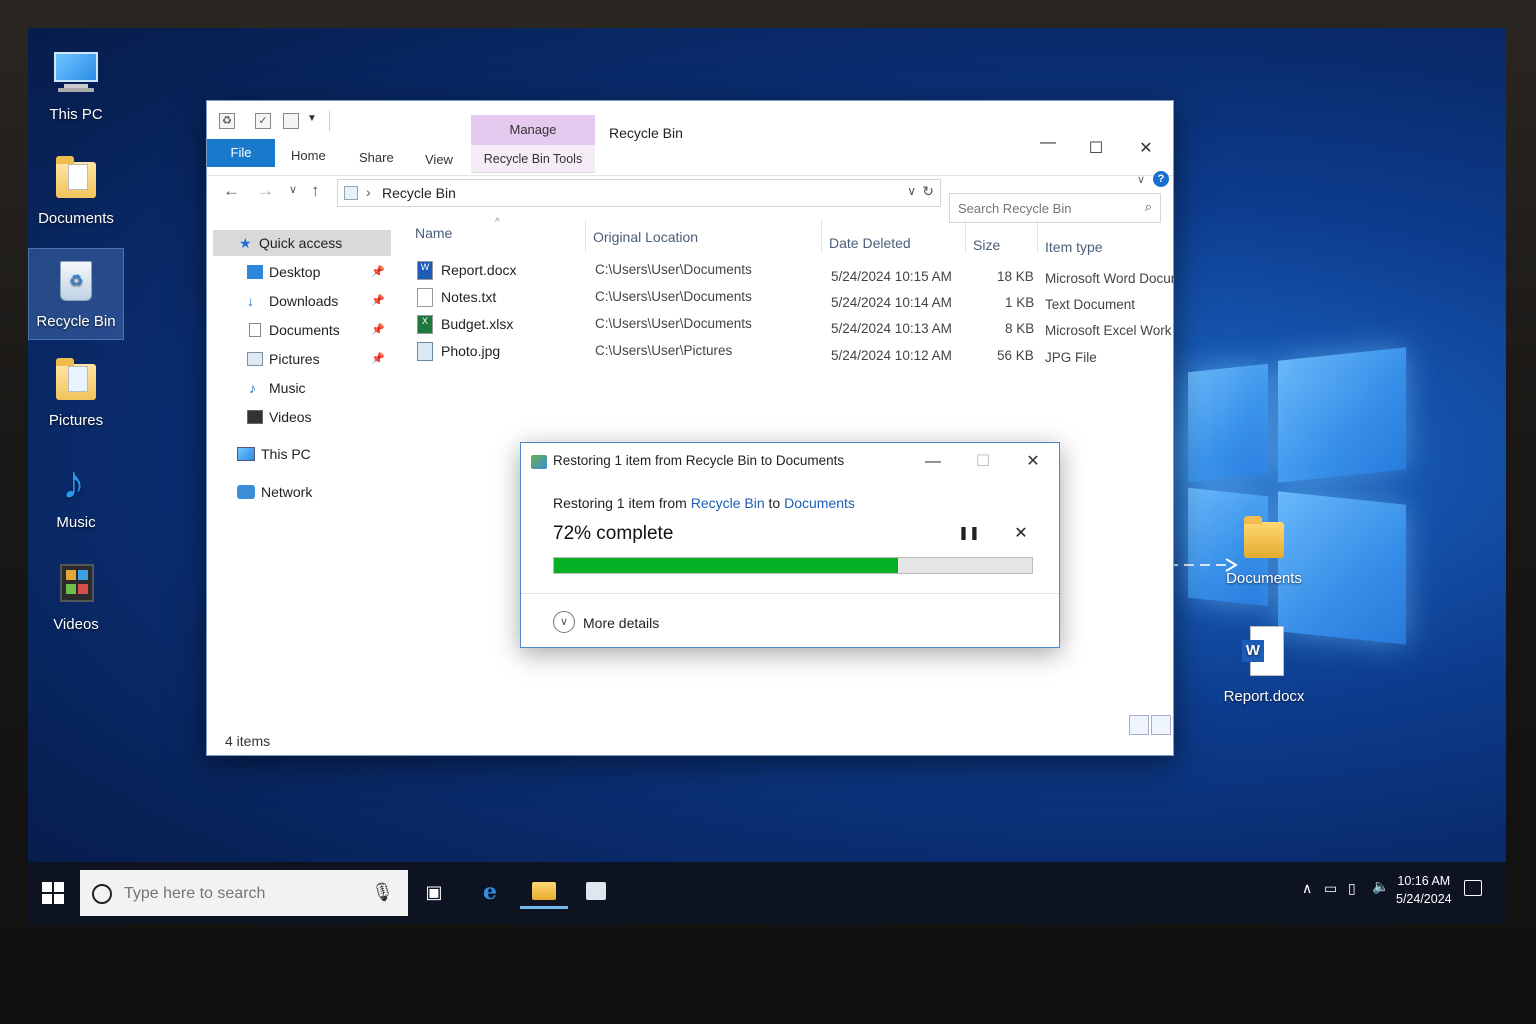 This screenshot has width=1536, height=1024. Describe the element at coordinates (76, 603) in the screenshot. I see `desktop-icon-videos: Videos` at that location.